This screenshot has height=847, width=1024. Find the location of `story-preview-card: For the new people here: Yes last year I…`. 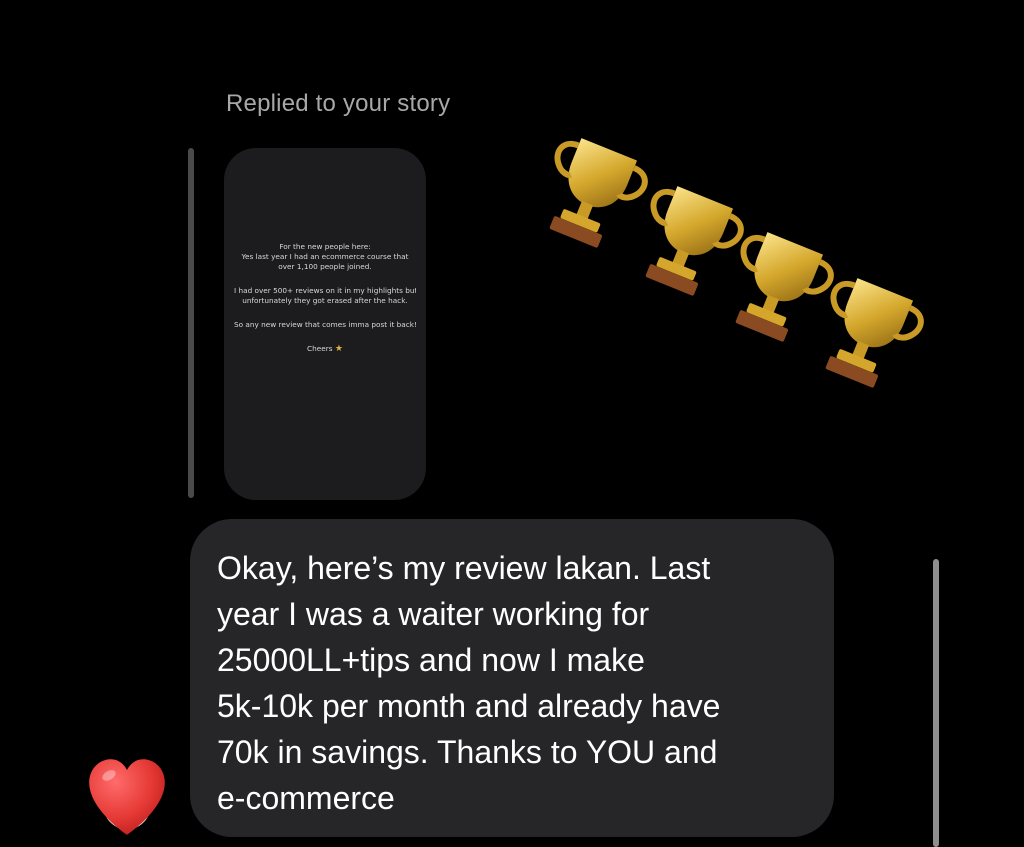

story-preview-card: For the new people here: Yes last year I… is located at coordinates (325, 324).